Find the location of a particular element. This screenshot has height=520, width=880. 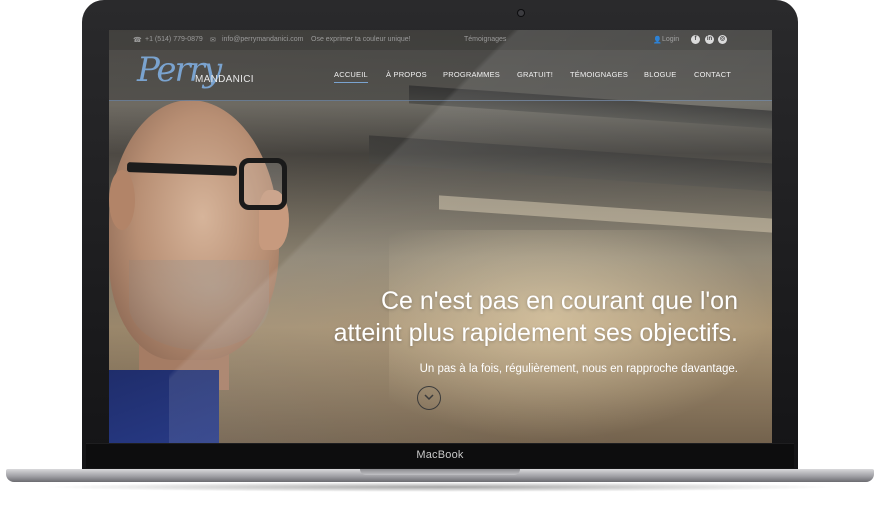

mail-icon: ✉ is located at coordinates (213, 40).